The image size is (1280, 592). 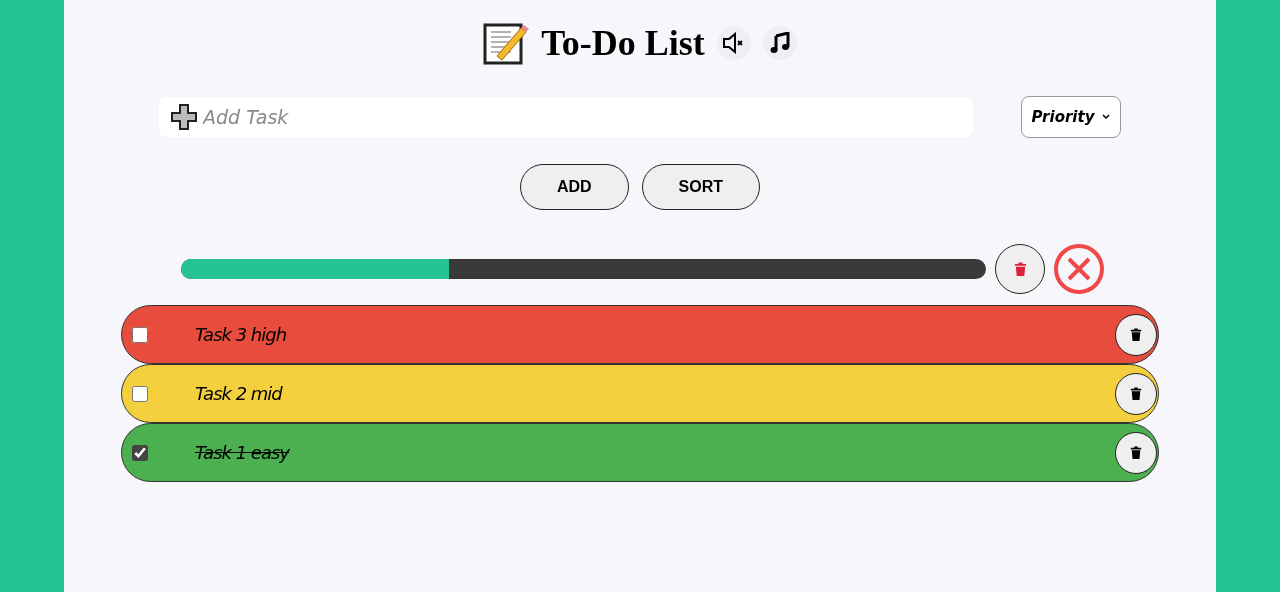 What do you see at coordinates (574, 187) in the screenshot?
I see `add-button: ADD` at bounding box center [574, 187].